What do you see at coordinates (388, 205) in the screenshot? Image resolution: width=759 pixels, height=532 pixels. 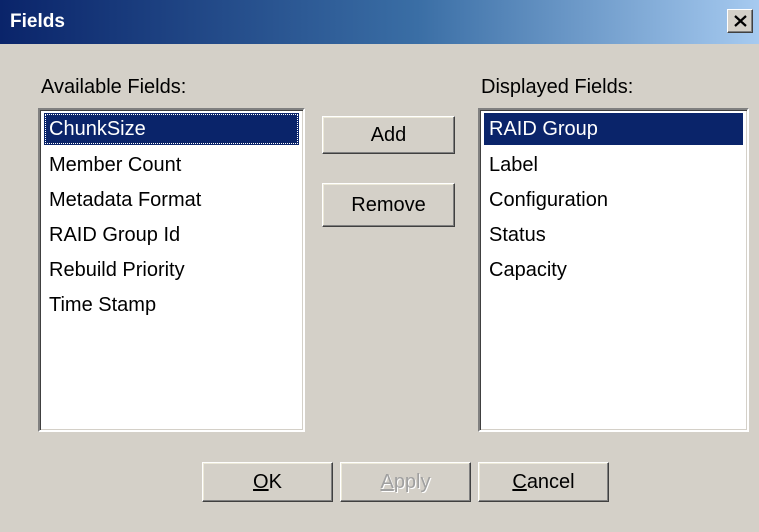 I see `remove-button: Remove` at bounding box center [388, 205].